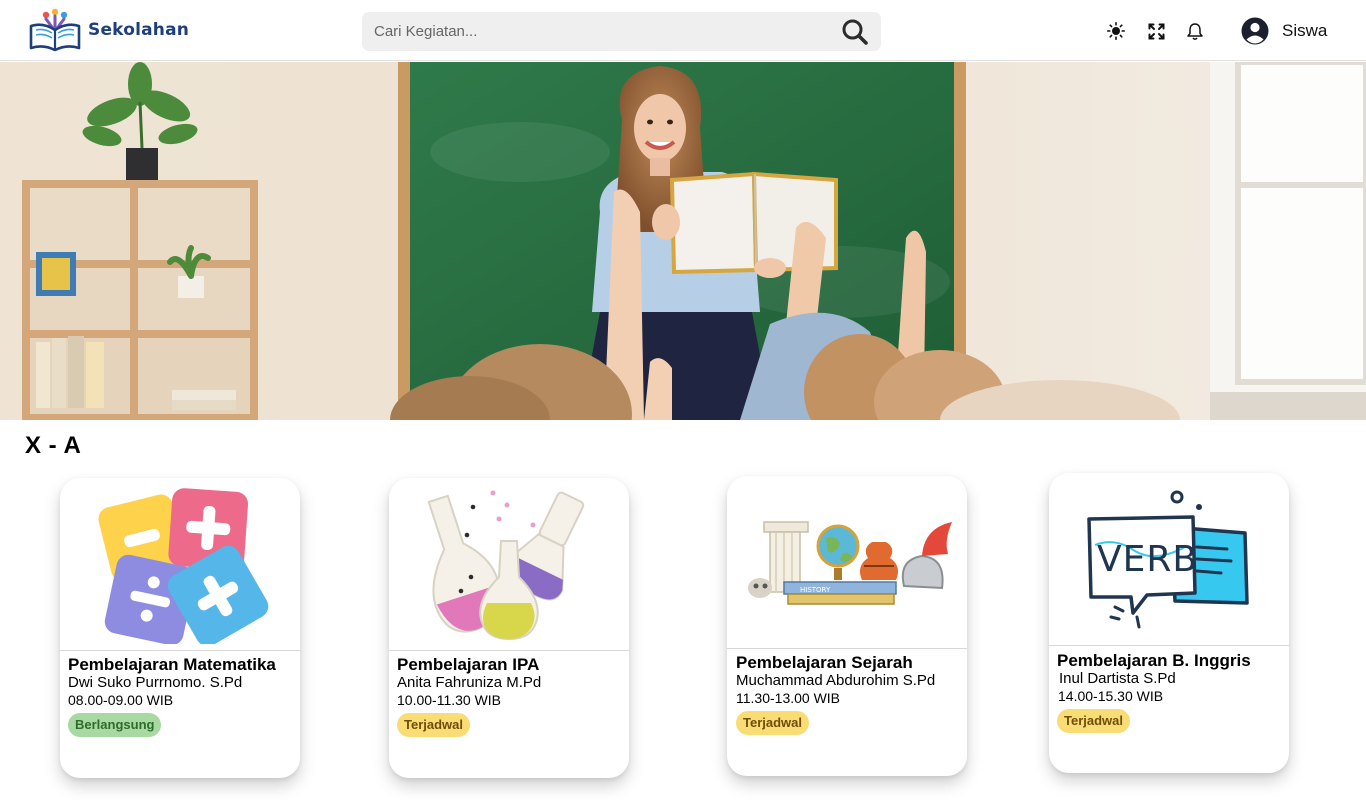  Describe the element at coordinates (139, 30) in the screenshot. I see `app-name: Sekolahan` at that location.